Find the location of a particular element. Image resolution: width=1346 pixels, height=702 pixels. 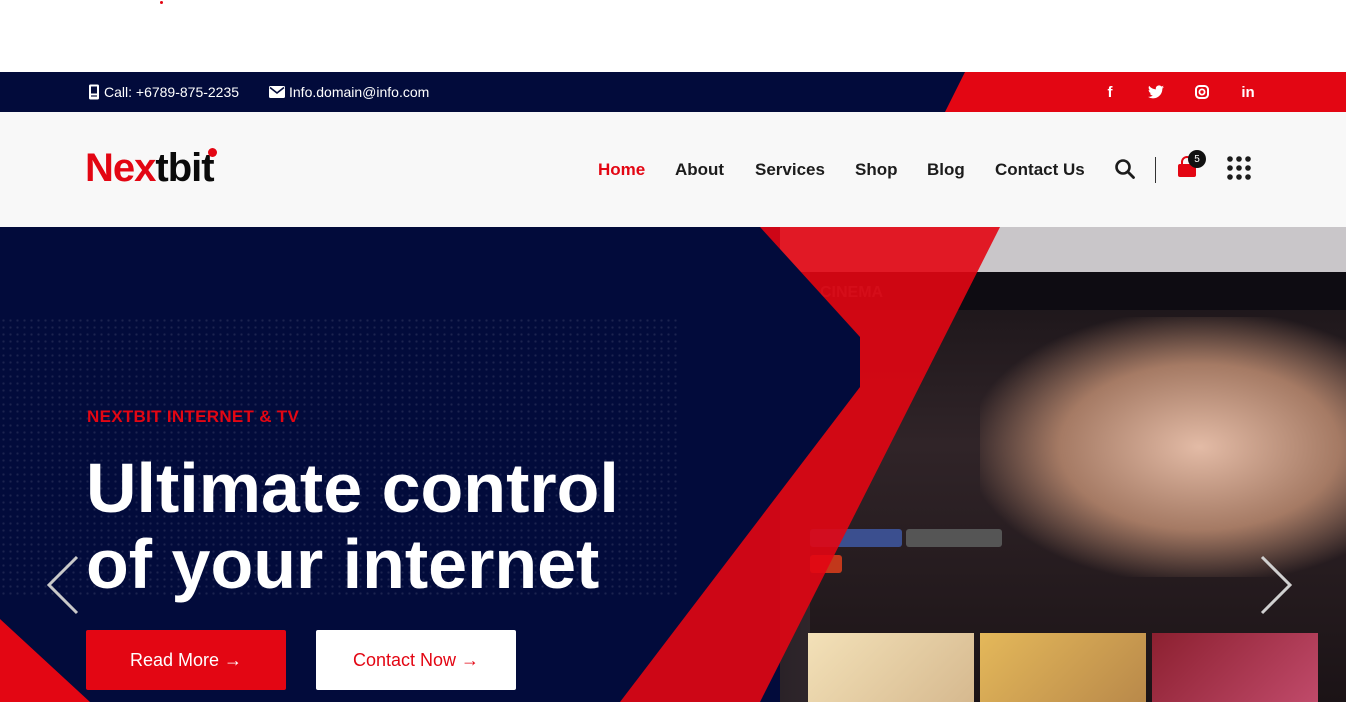

nav-home: Home is located at coordinates (621, 170).